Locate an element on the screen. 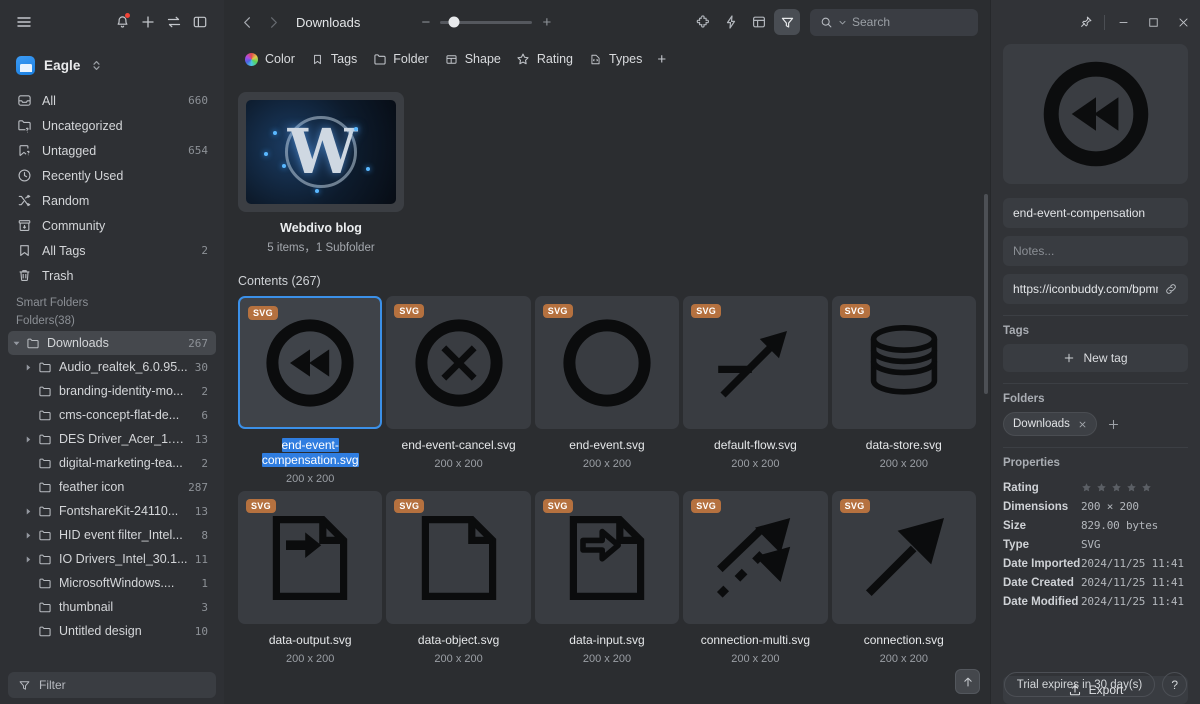 Image resolution: width=1200 pixels, height=704 pixels. grid-item: SVG data-store.svg 200 x 200 is located at coordinates (903, 390).